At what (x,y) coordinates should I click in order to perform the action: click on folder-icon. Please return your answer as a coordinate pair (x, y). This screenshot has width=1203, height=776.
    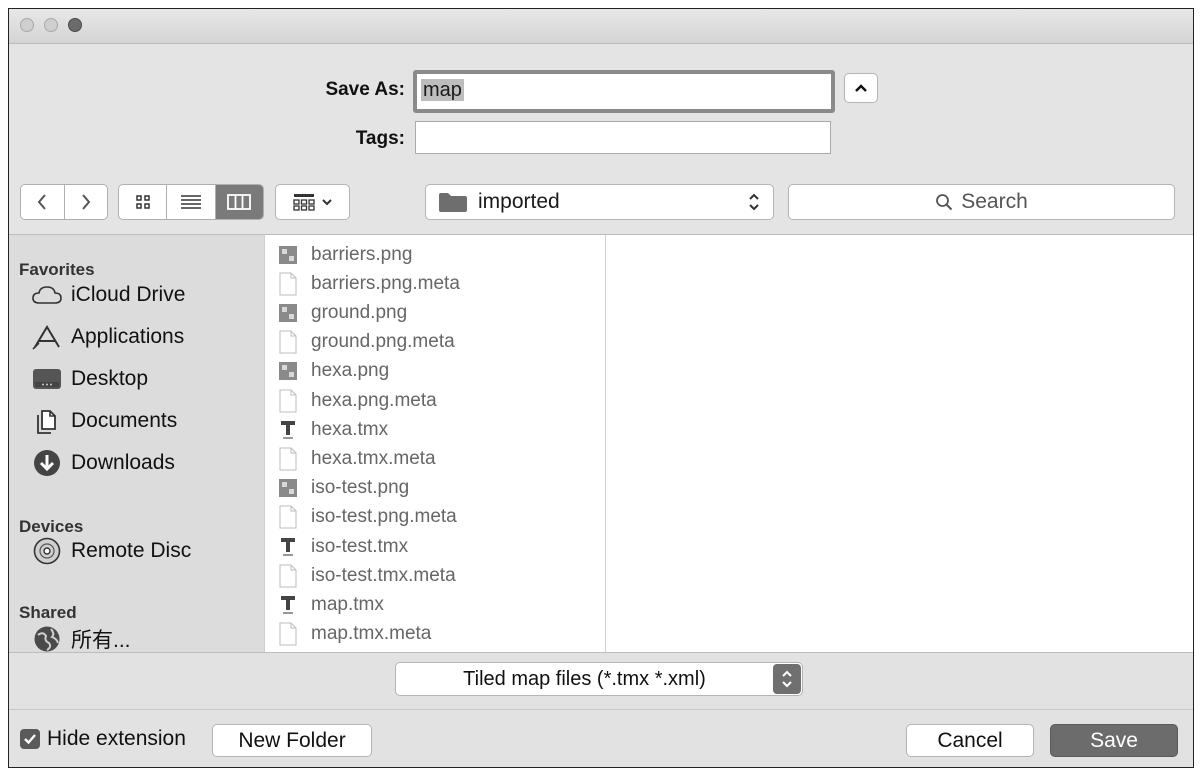
    Looking at the image, I should click on (453, 202).